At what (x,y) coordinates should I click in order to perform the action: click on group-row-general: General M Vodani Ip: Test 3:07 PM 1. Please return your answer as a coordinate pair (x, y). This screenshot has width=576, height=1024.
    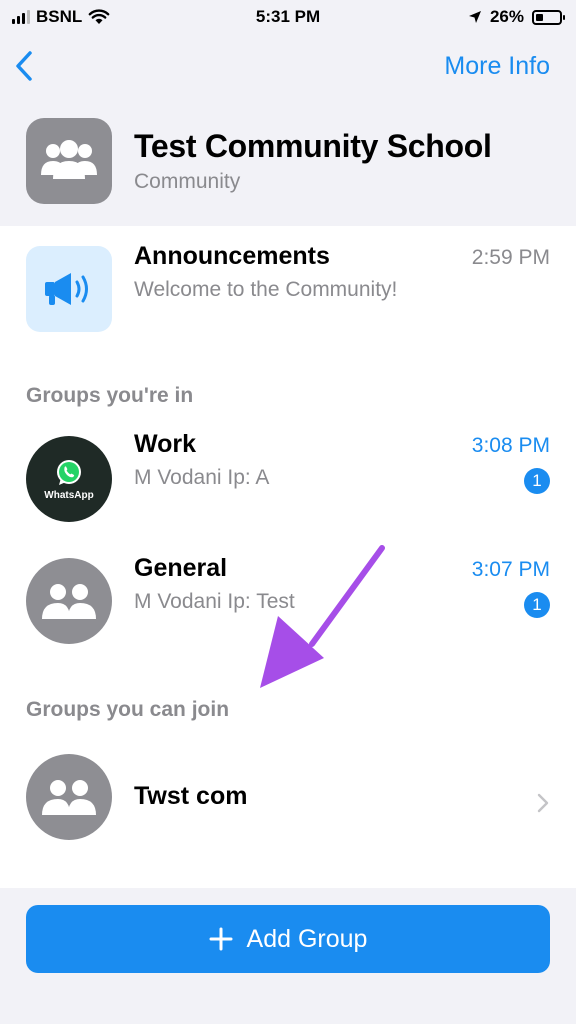
    Looking at the image, I should click on (288, 609).